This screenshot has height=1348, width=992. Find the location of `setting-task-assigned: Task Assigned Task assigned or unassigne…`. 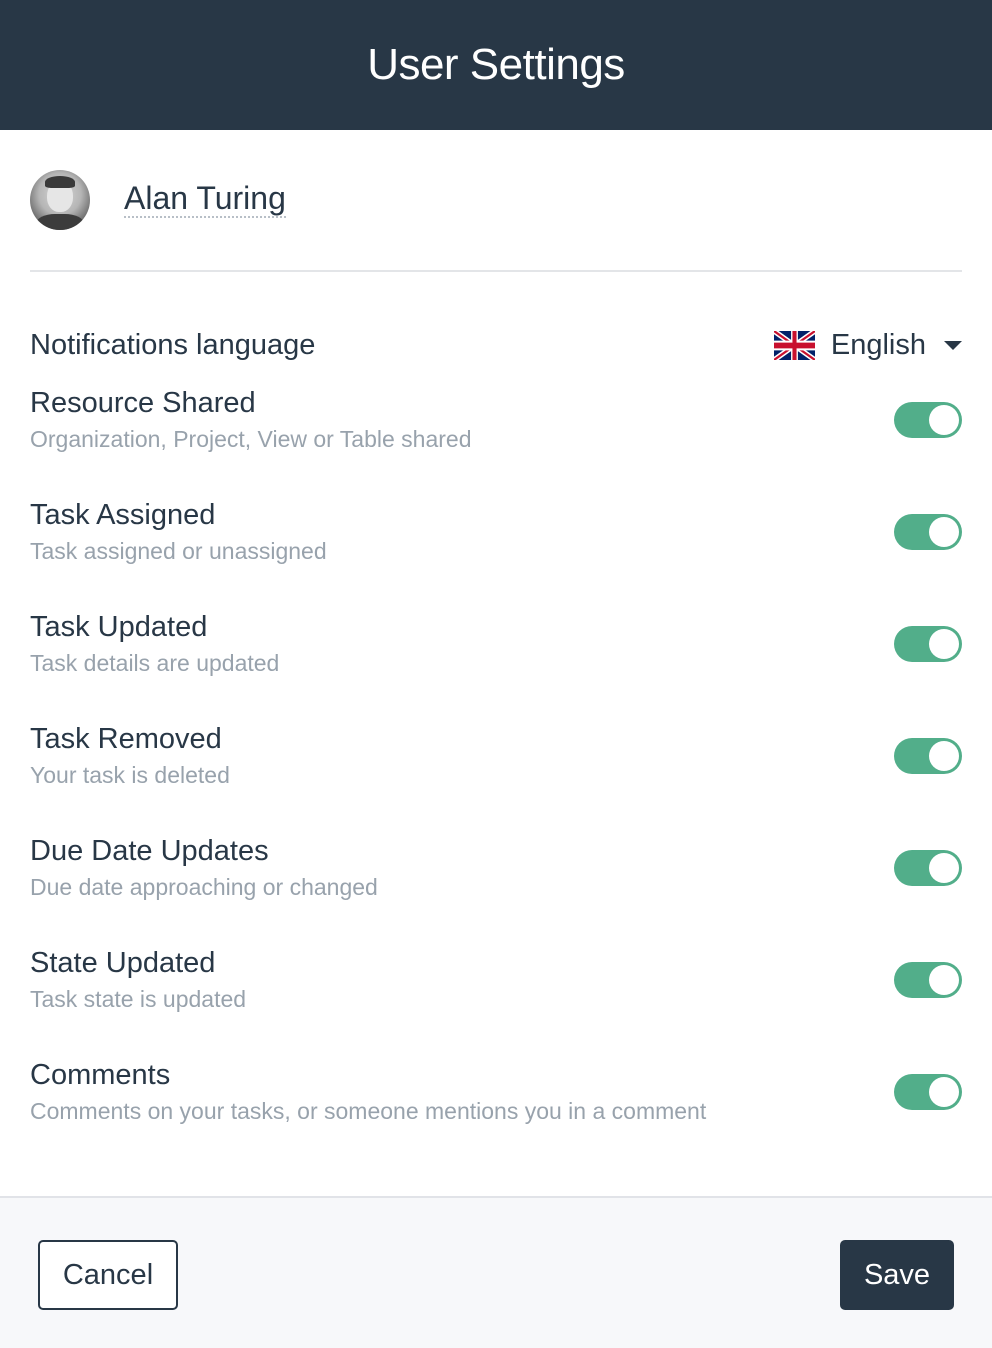

setting-task-assigned: Task Assigned Task assigned or unassigne… is located at coordinates (496, 550).